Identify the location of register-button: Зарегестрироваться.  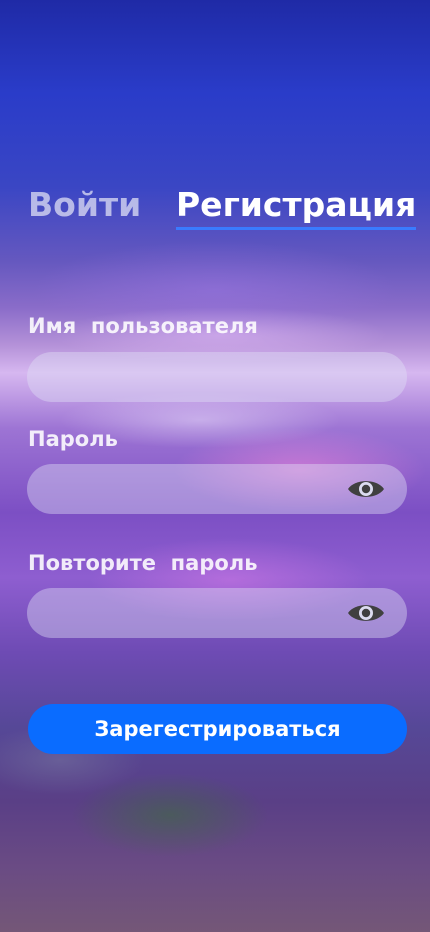
(217, 729).